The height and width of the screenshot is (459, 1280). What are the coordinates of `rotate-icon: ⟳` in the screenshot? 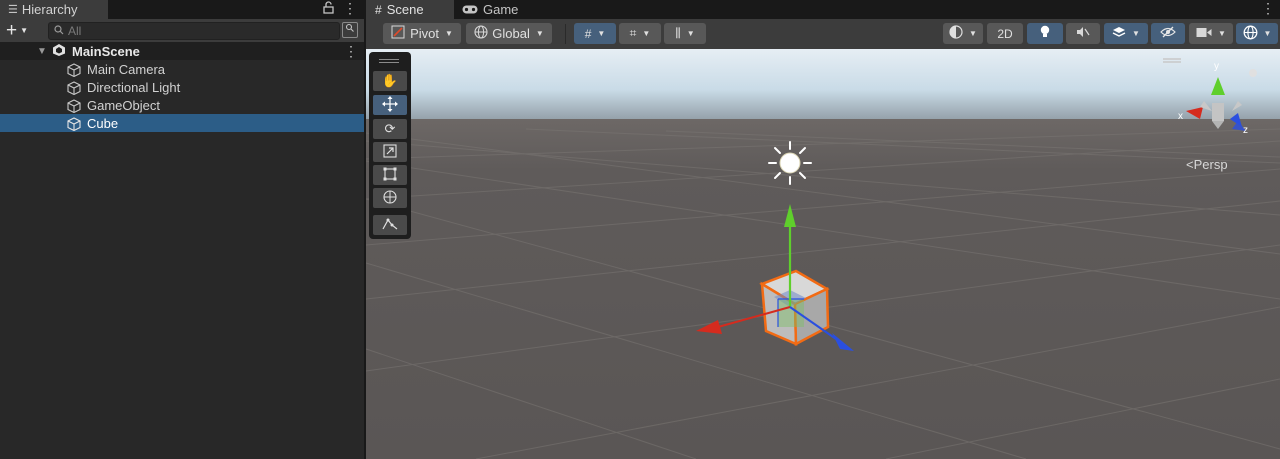 It's located at (390, 128).